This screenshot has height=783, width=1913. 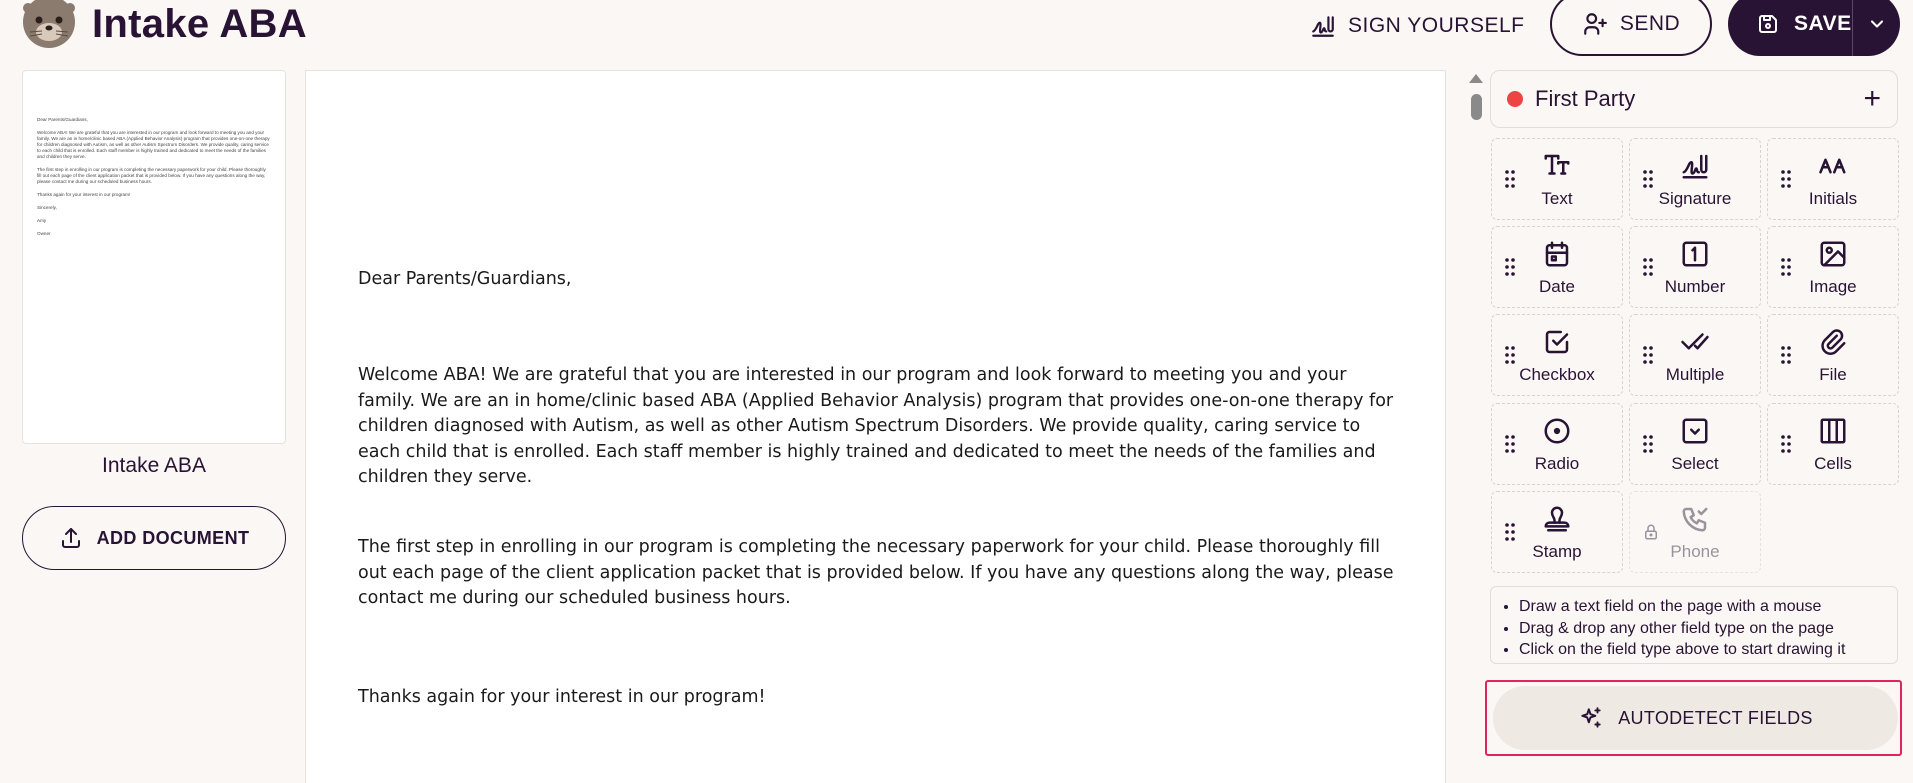 What do you see at coordinates (1557, 374) in the screenshot?
I see `field-label: Checkbox` at bounding box center [1557, 374].